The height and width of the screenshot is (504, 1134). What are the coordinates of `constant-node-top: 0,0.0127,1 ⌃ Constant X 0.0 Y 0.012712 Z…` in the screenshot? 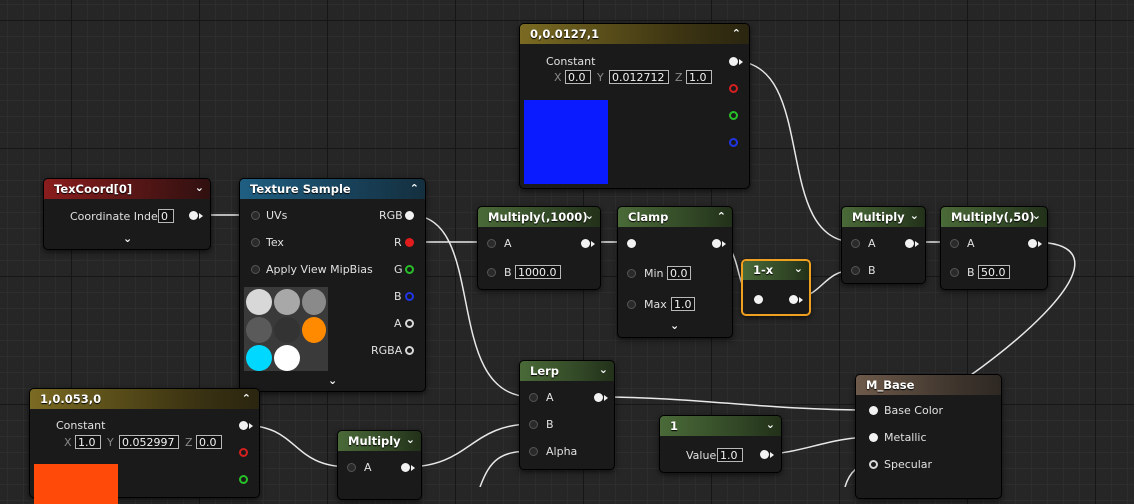 It's located at (634, 106).